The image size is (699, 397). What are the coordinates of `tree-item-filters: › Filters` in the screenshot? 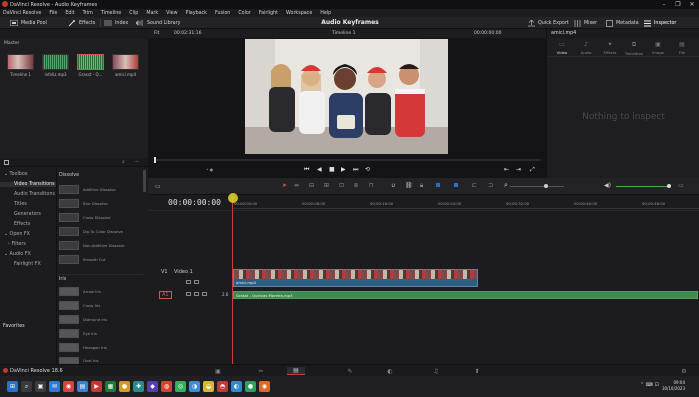 It's located at (17, 244).